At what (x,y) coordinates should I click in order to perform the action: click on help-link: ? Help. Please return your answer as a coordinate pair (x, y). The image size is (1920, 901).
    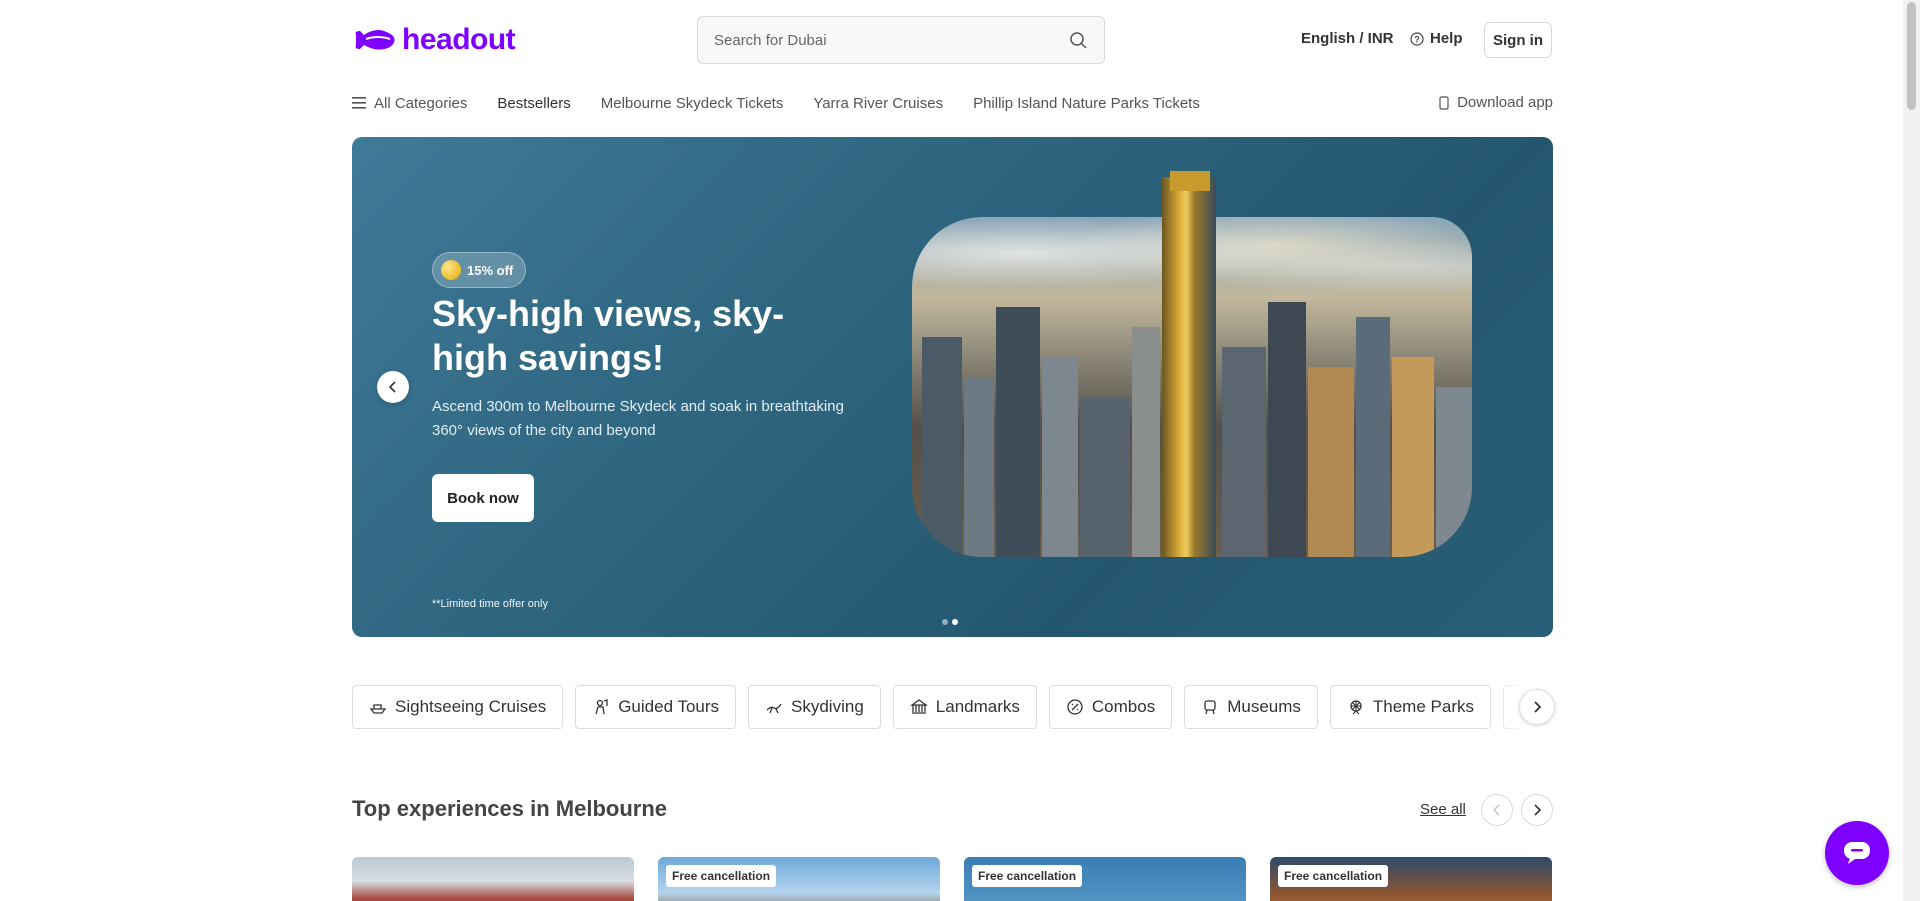
    Looking at the image, I should click on (1436, 38).